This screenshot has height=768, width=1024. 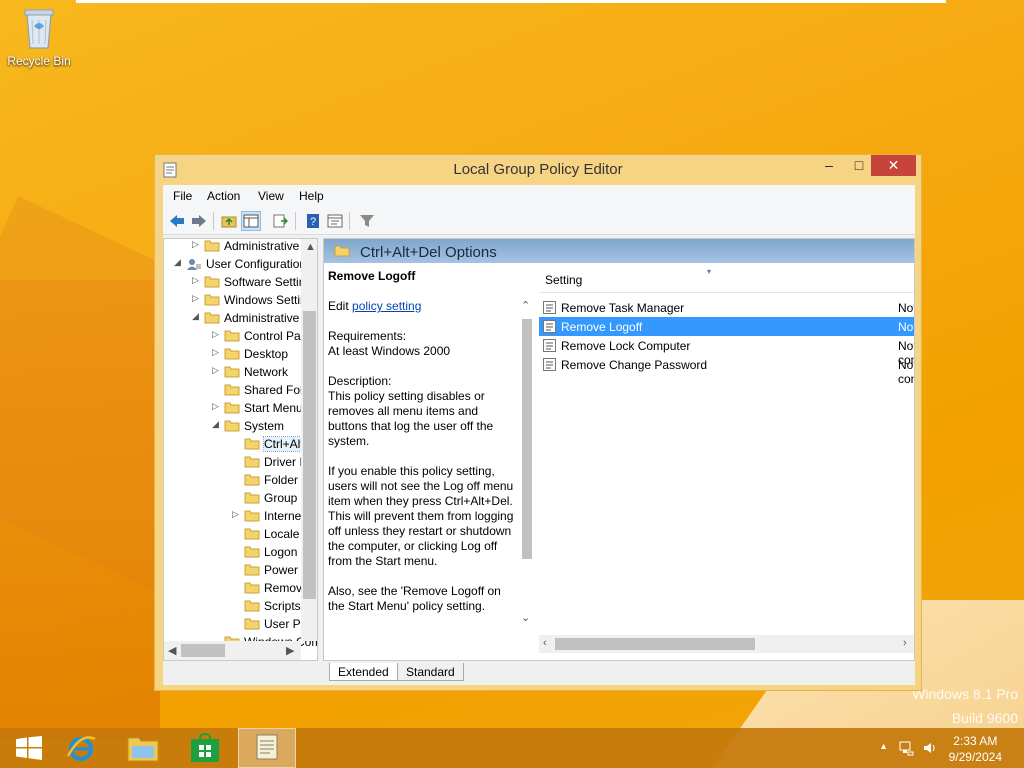 I want to click on minimize-button: –, so click(x=829, y=165).